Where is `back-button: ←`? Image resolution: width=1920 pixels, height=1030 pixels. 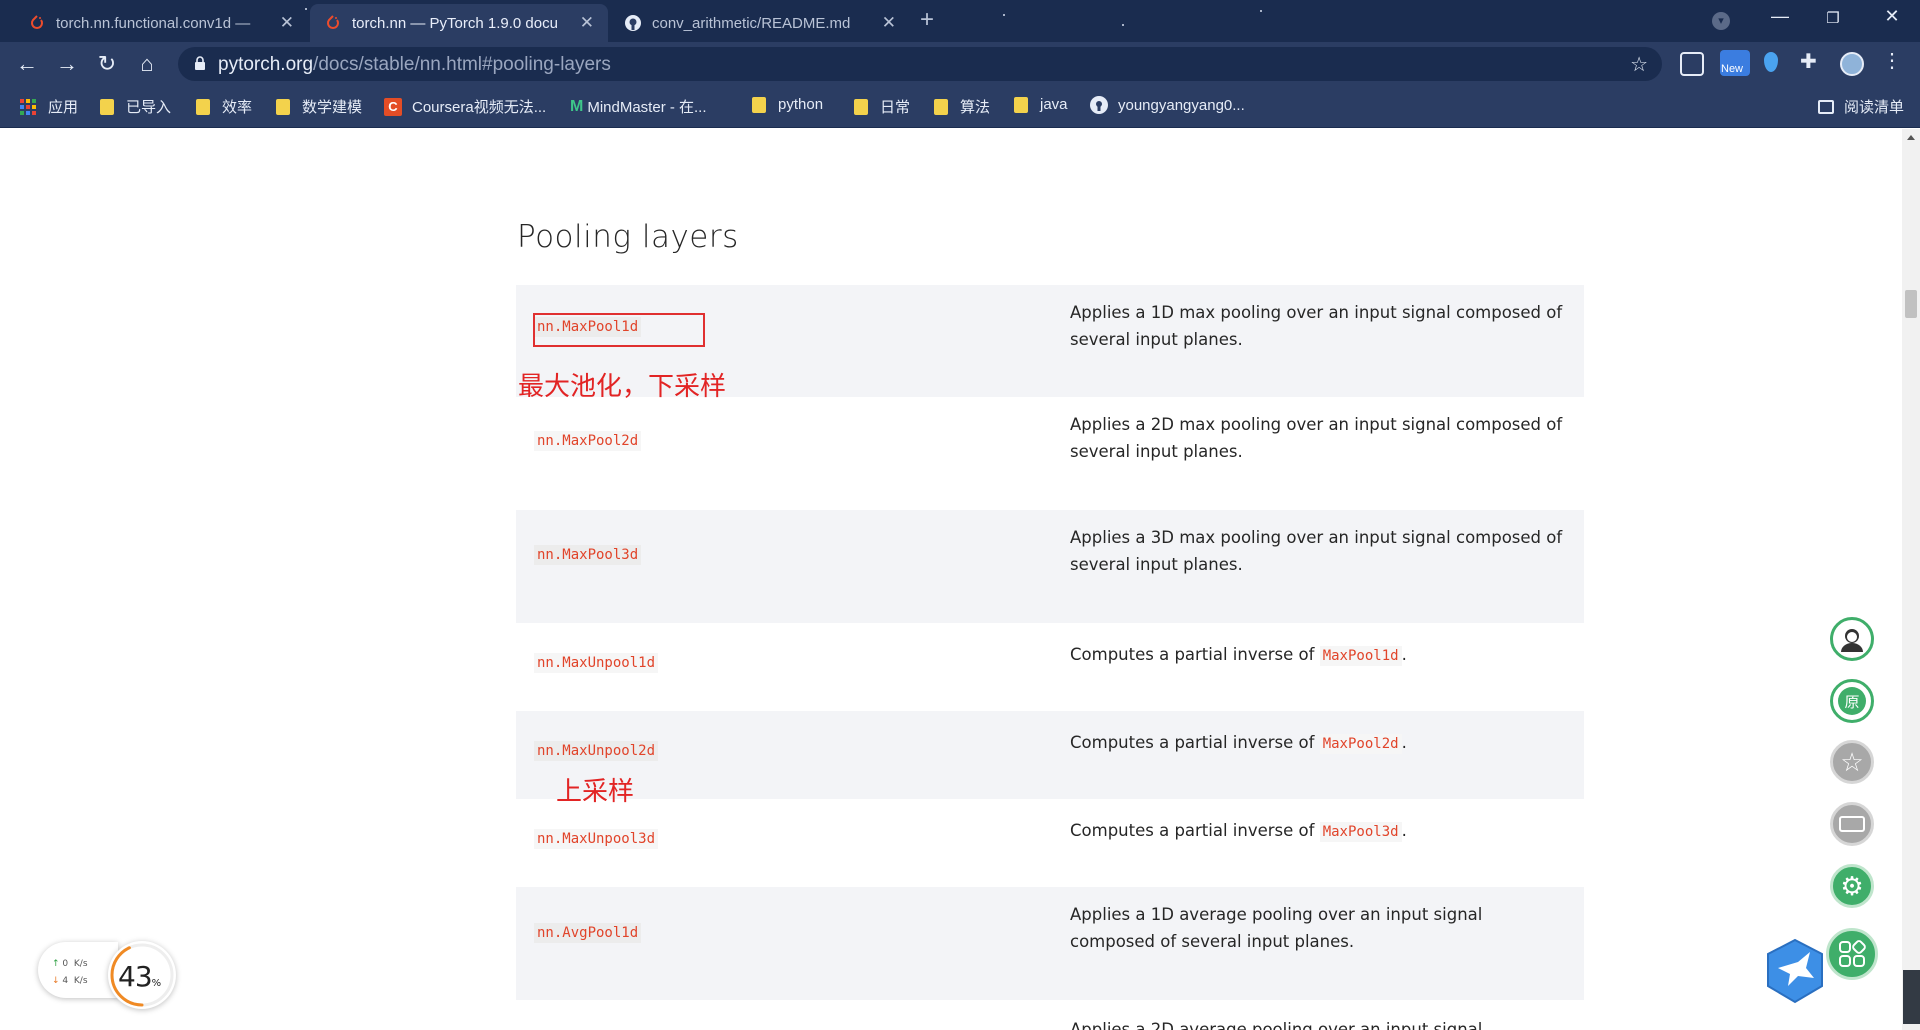
back-button: ← is located at coordinates (27, 65).